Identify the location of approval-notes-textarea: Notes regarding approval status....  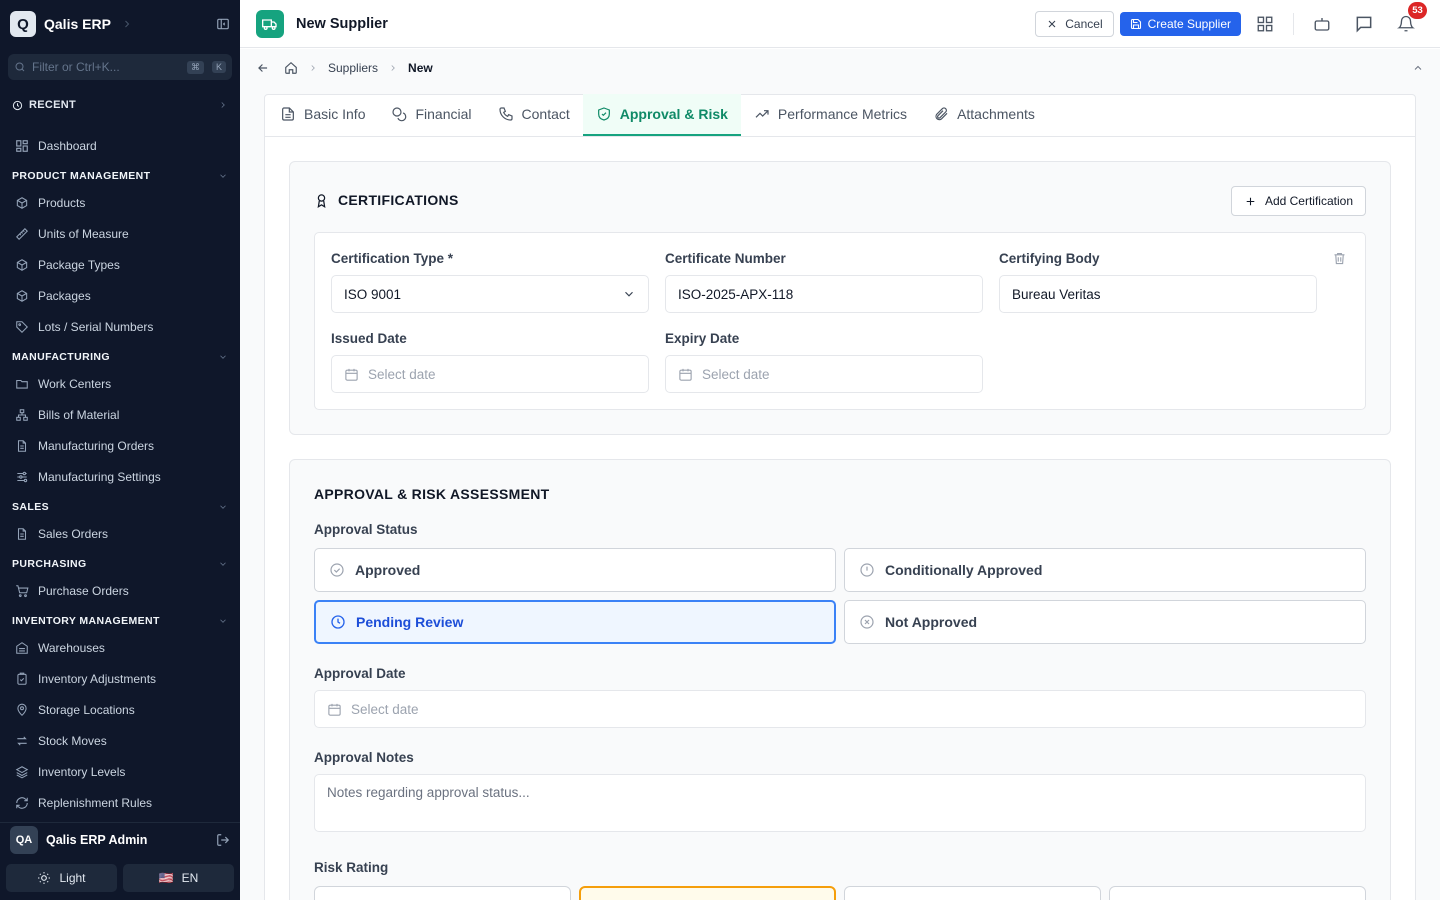
(840, 803).